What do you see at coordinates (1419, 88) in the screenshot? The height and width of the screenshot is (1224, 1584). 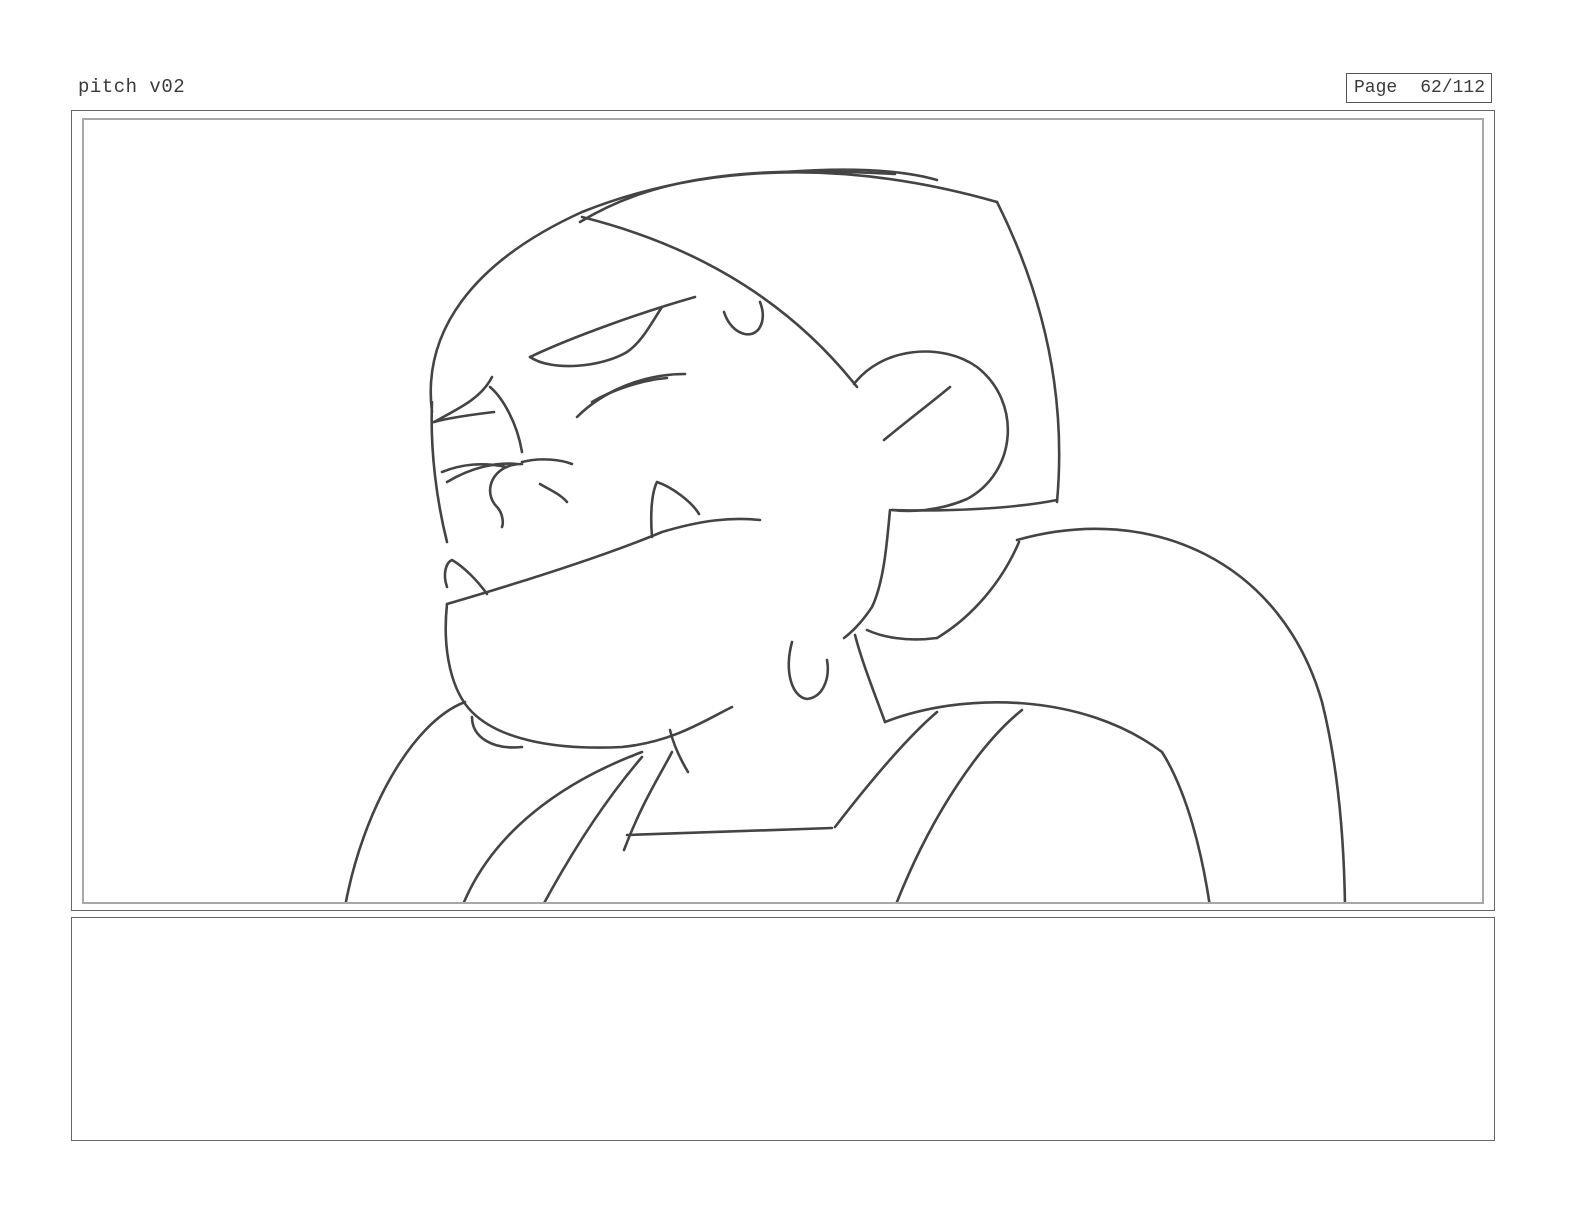 I see `page-indicator: Page 62/112` at bounding box center [1419, 88].